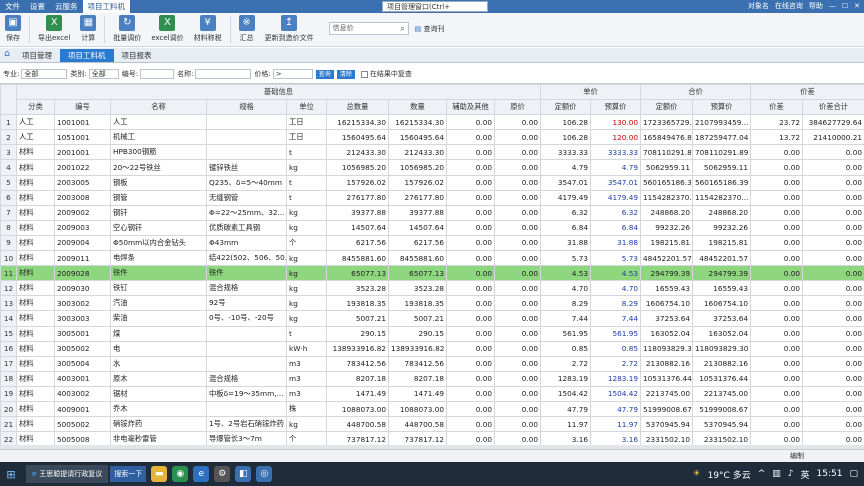 This screenshot has height=486, width=864. I want to click on group-header-basic: 基础信息, so click(278, 92).